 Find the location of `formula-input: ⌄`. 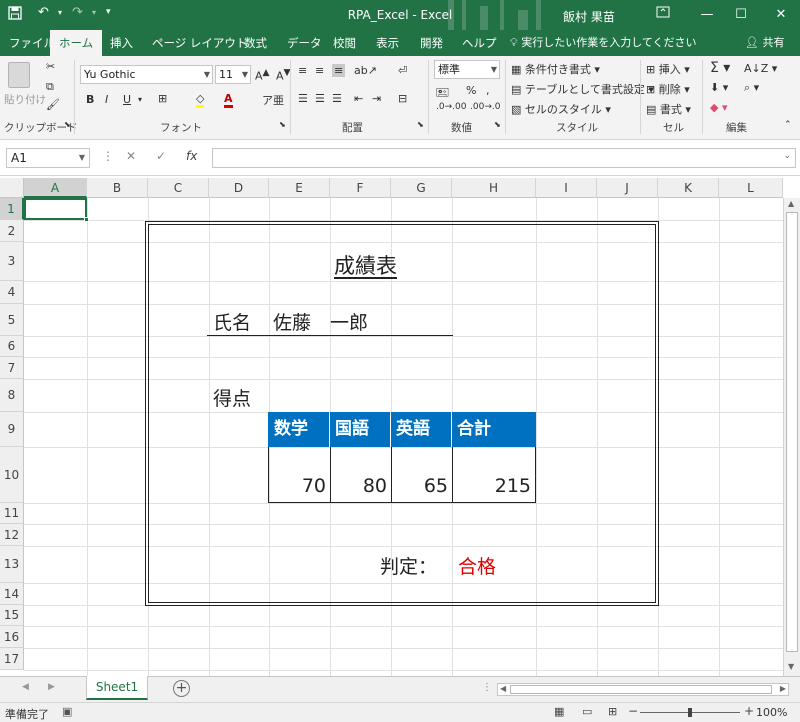

formula-input: ⌄ is located at coordinates (504, 158).